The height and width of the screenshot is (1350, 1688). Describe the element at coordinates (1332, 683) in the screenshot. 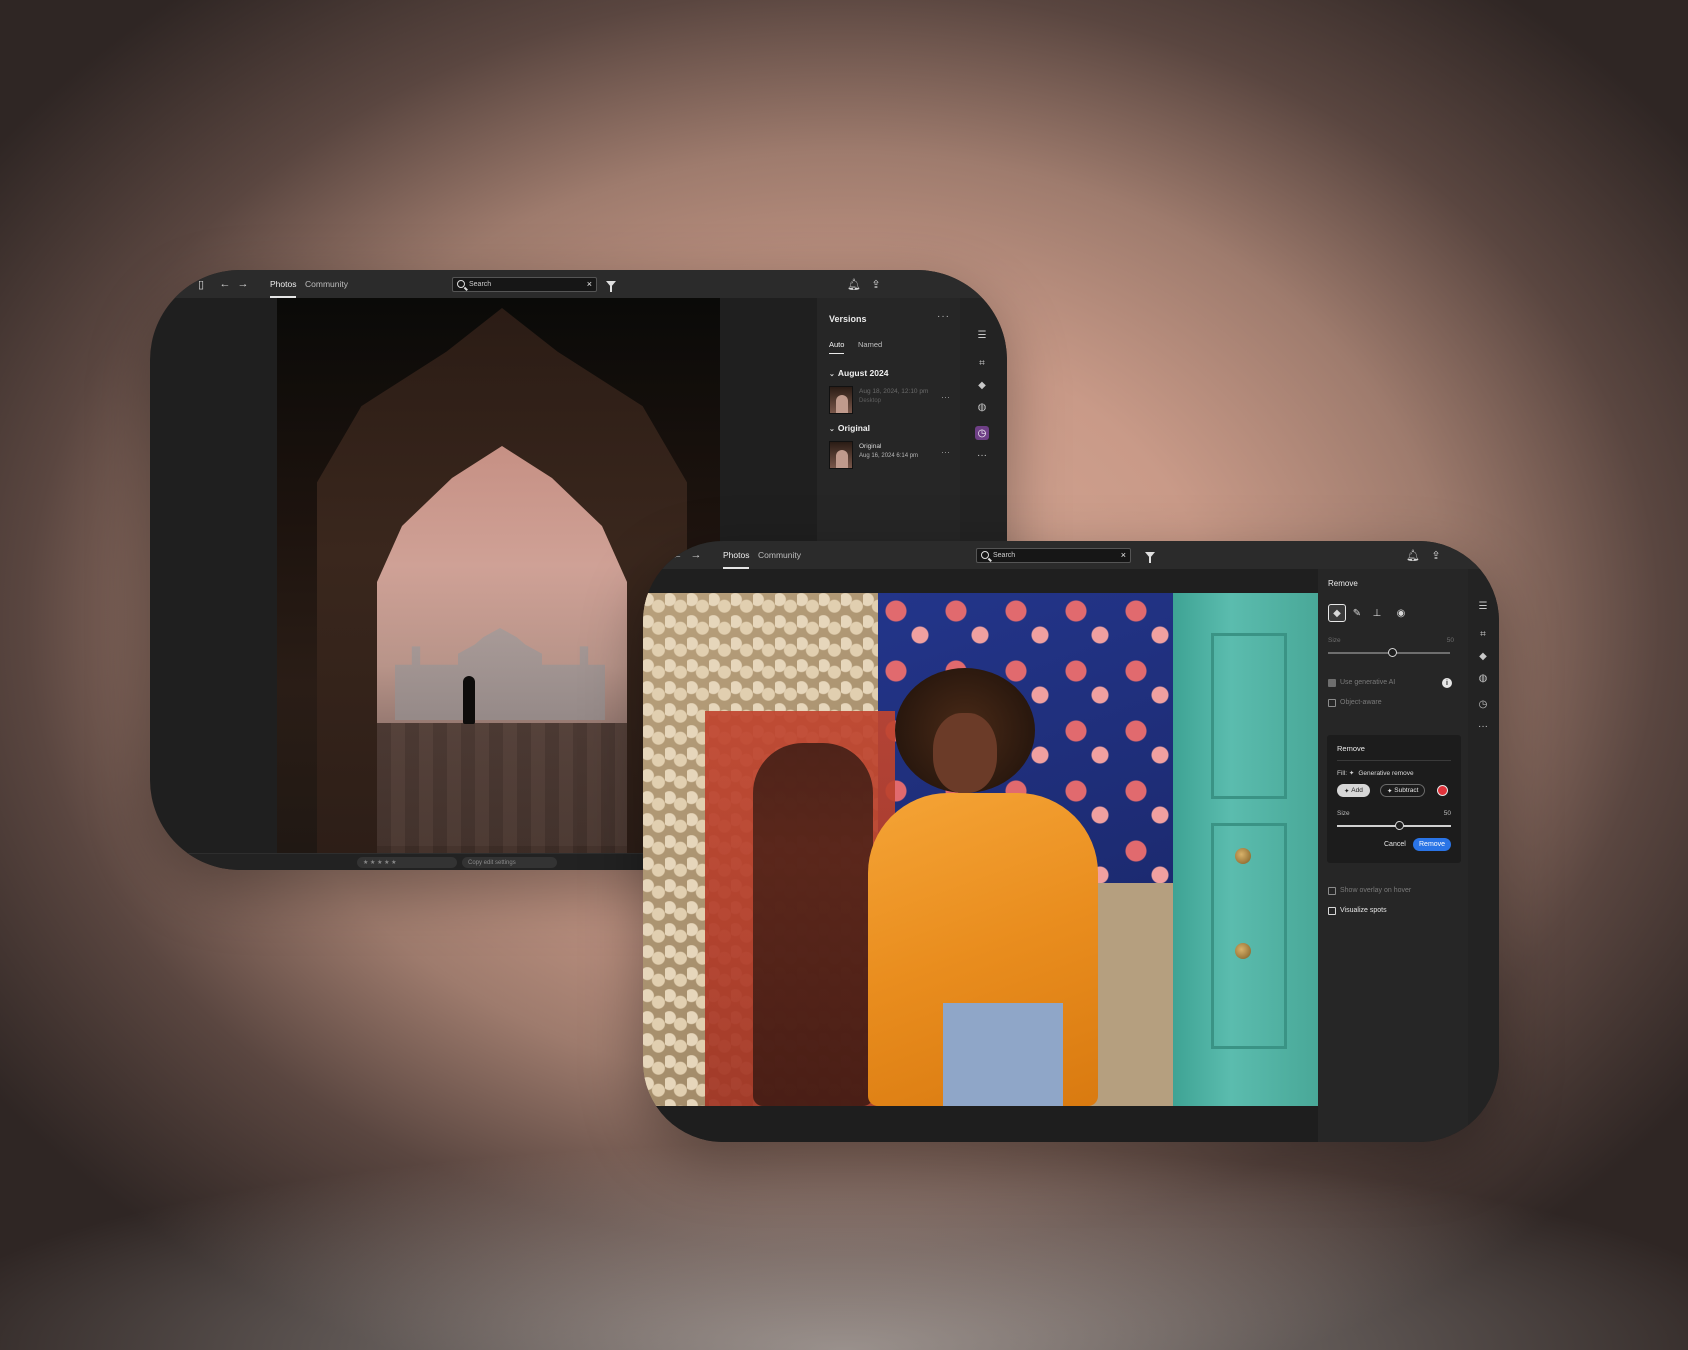

I see `use-generative-ai-checkbox` at that location.